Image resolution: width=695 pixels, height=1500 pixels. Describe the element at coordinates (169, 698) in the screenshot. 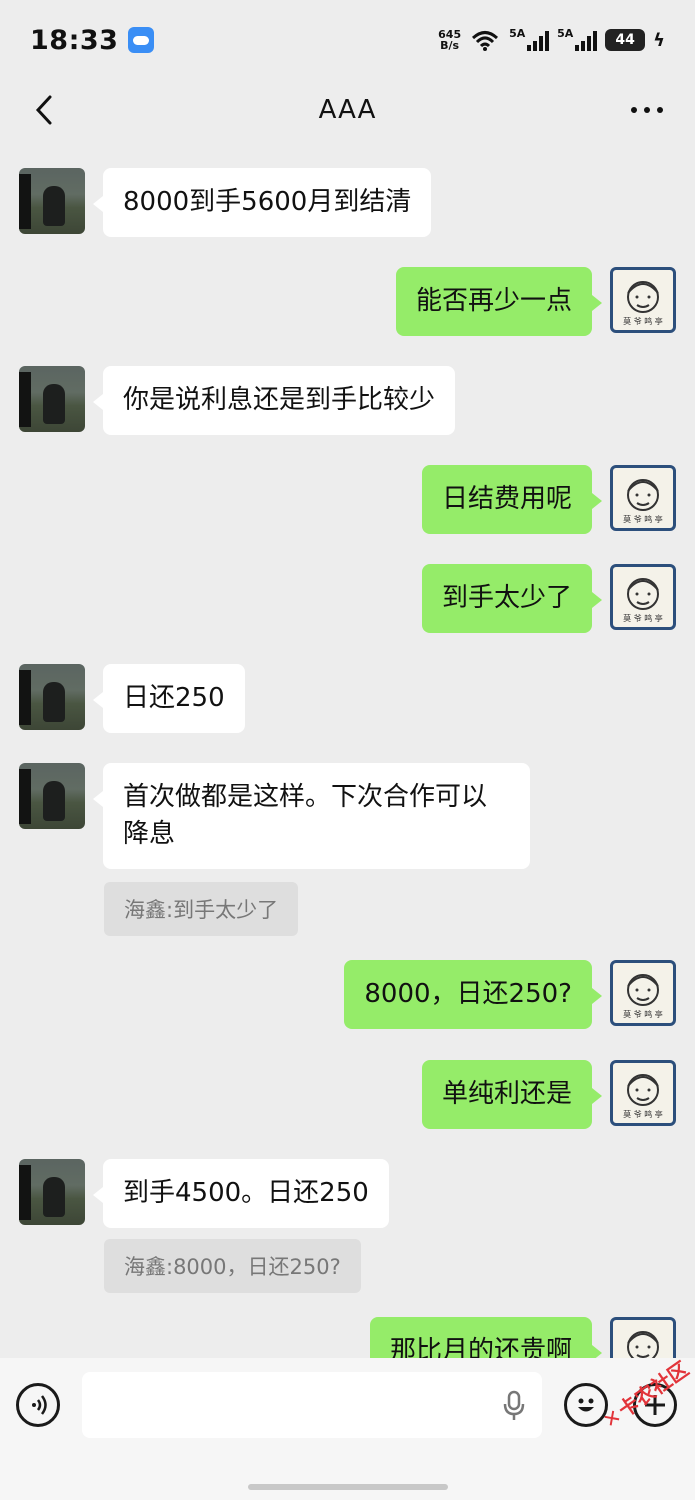

I see `message-bubble-incoming: 日还250` at that location.